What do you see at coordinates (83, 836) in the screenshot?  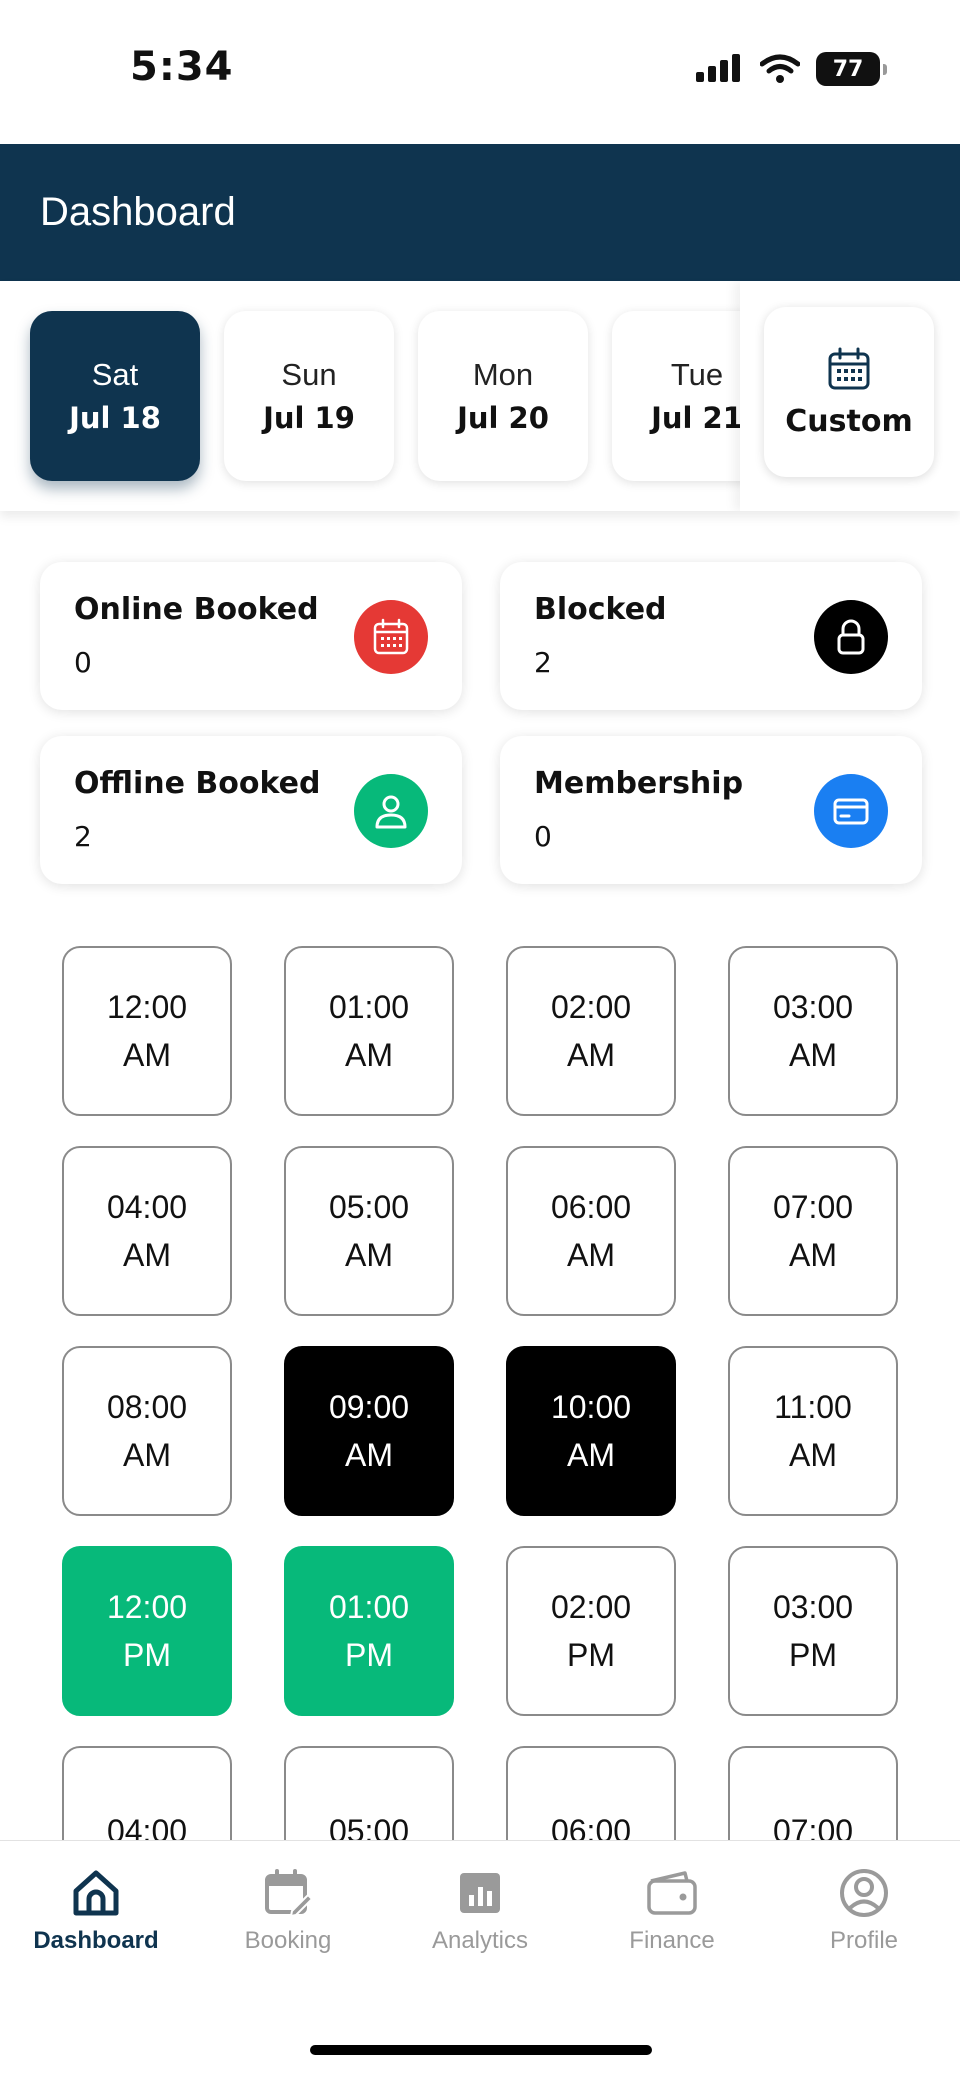 I see `stat-value: 2` at bounding box center [83, 836].